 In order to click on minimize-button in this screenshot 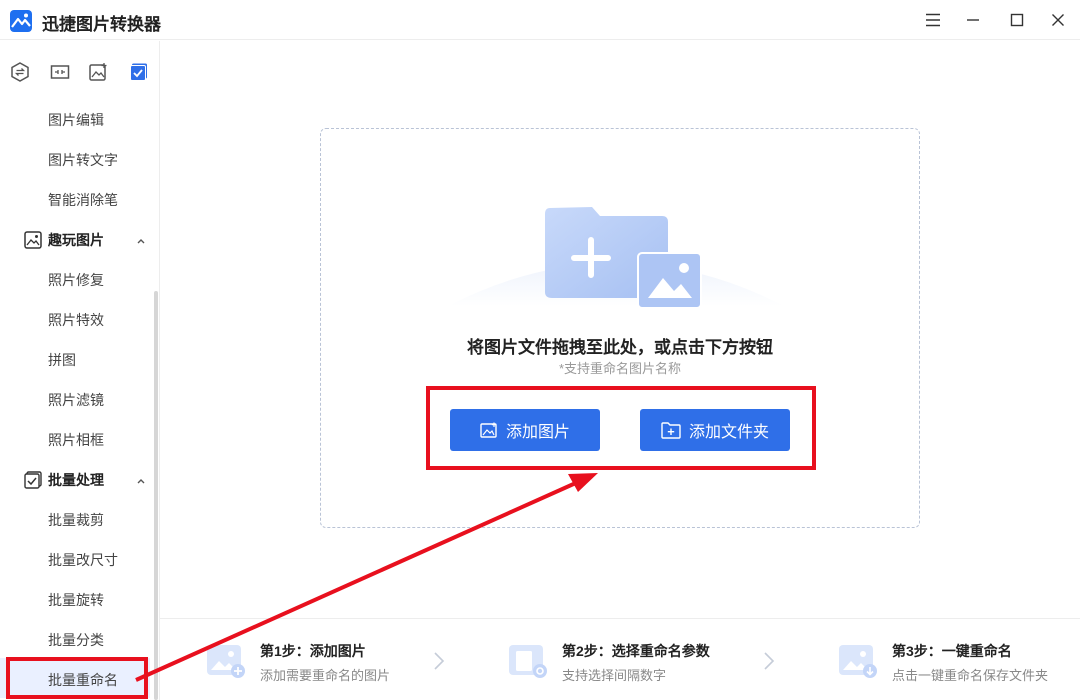, I will do `click(973, 20)`.